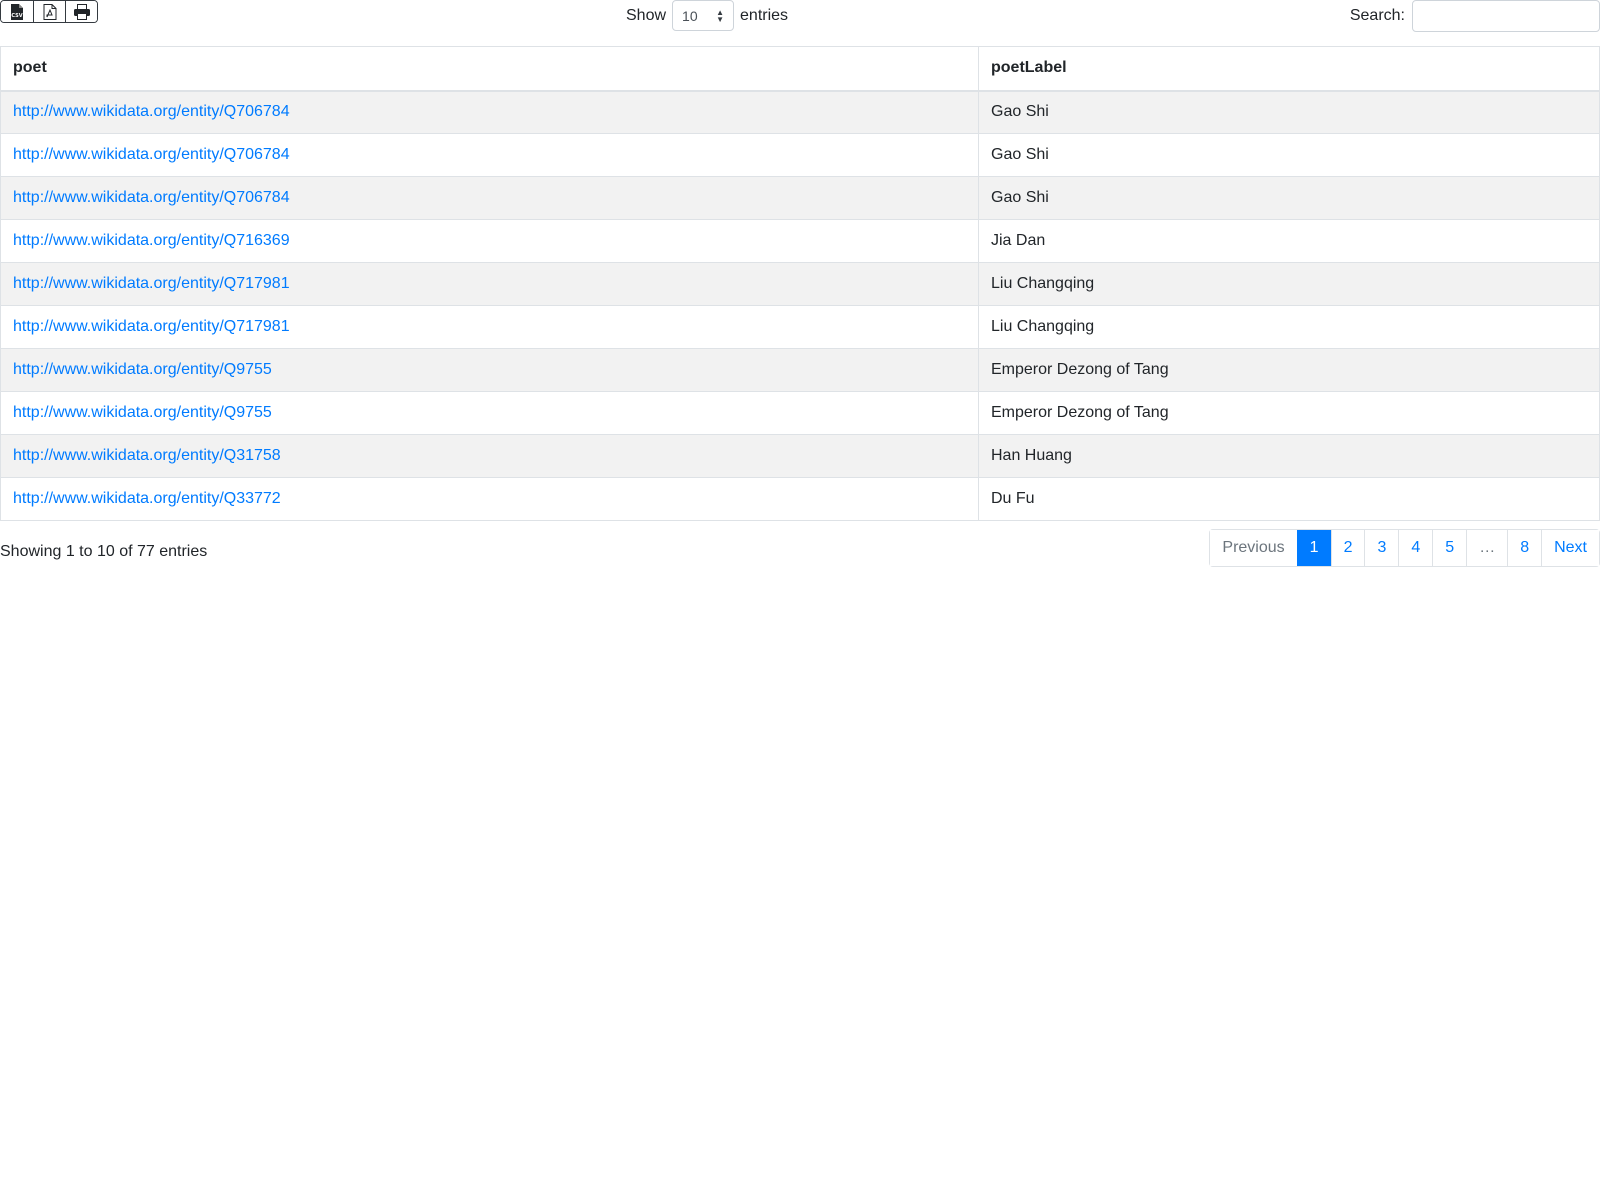 The image size is (1600, 1200). I want to click on search-label: Search:, so click(1377, 15).